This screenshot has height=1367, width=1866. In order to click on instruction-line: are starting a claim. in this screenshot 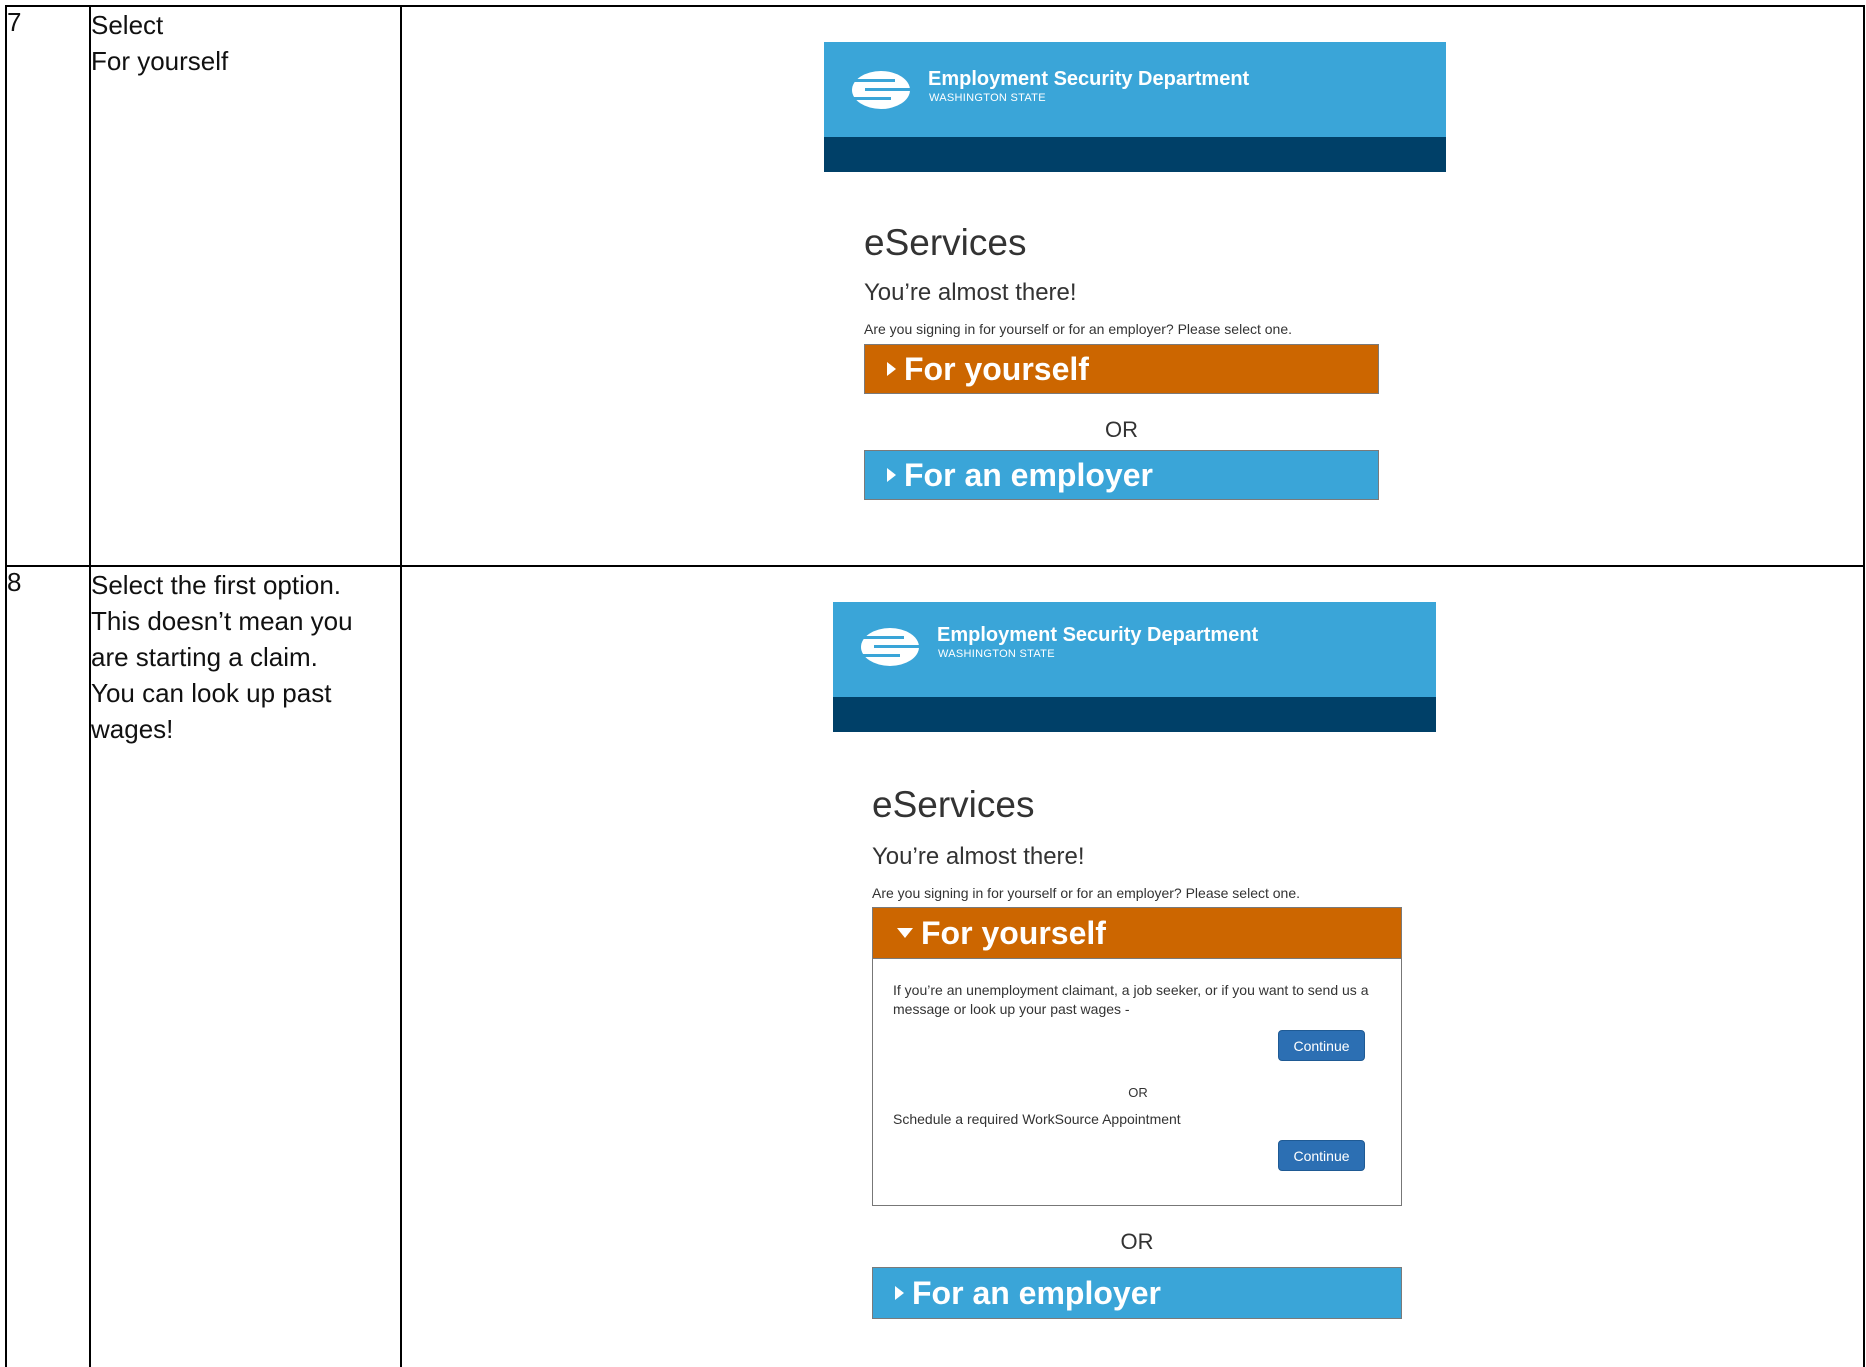, I will do `click(204, 657)`.